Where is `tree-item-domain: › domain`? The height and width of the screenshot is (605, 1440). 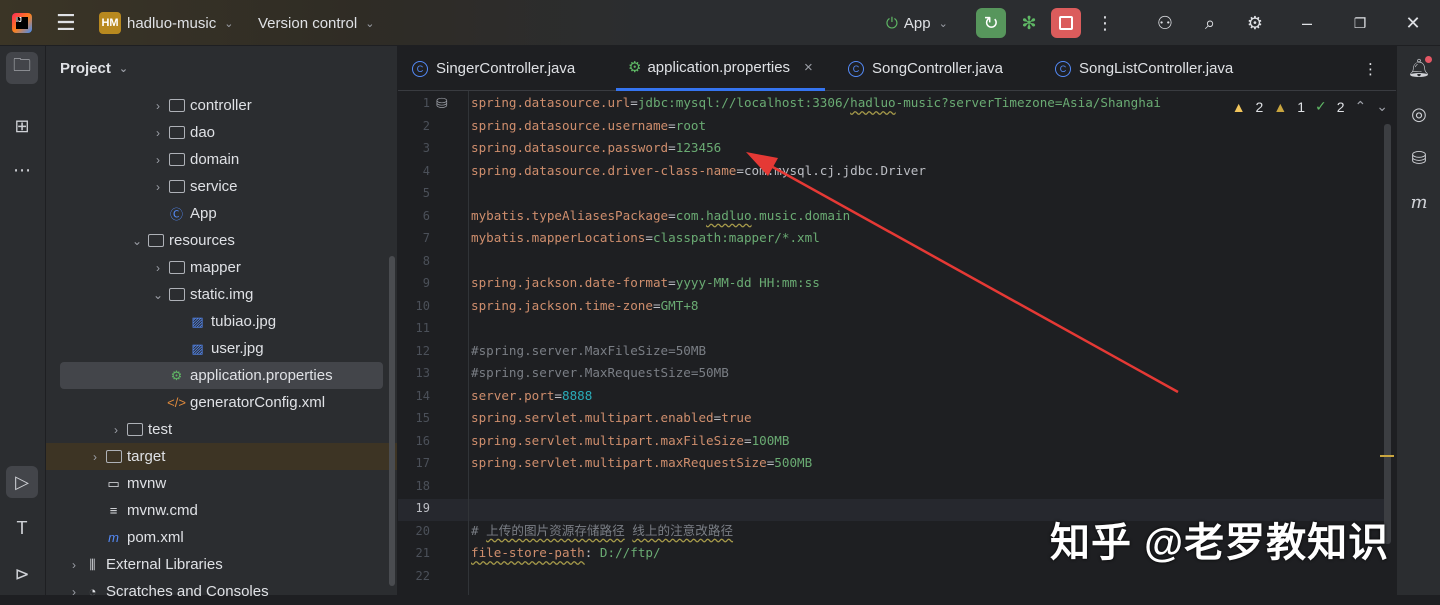
tree-item-domain: › domain is located at coordinates (221, 159).